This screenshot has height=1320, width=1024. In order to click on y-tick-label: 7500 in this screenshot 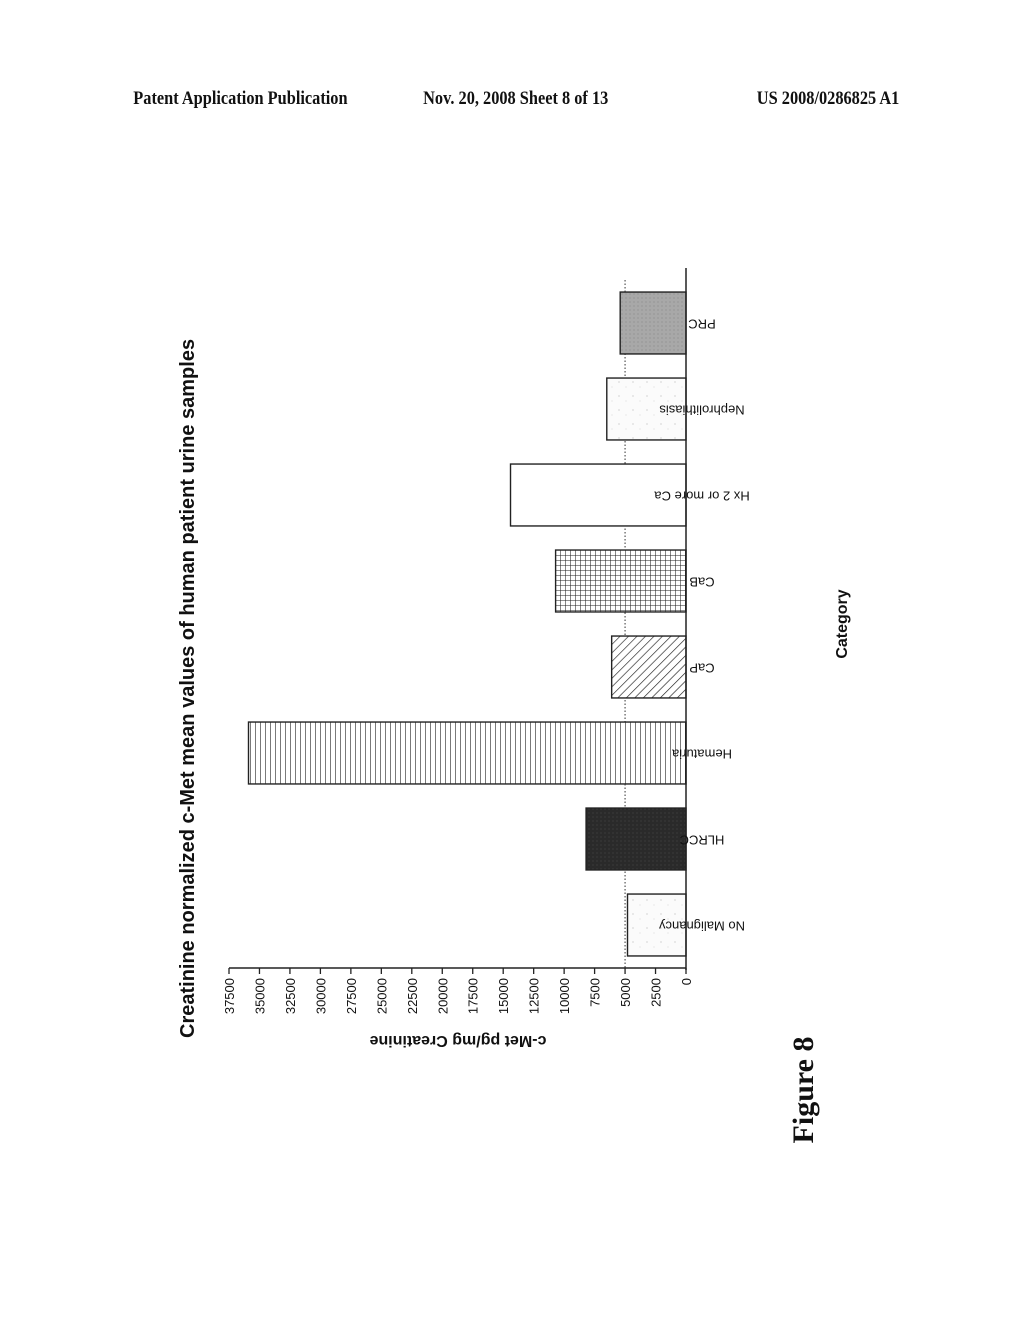, I will do `click(595, 992)`.